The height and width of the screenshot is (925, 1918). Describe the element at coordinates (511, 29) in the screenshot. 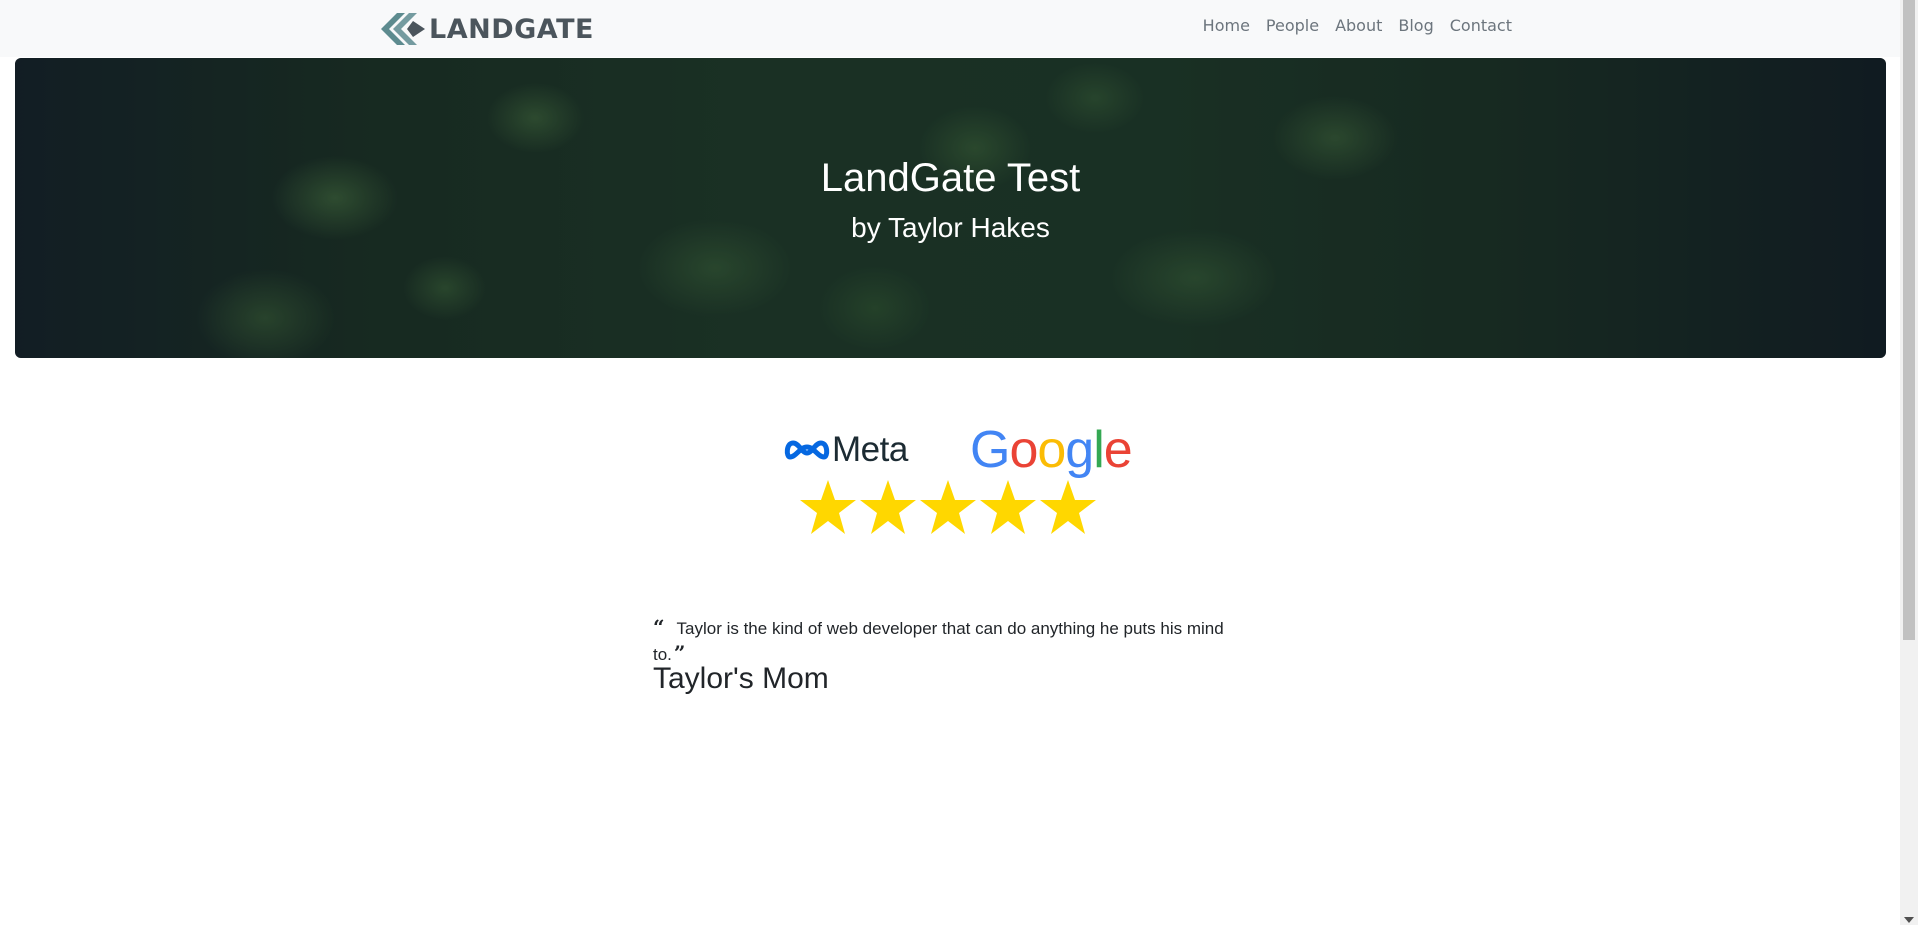

I see `brand-name: LANDGATE` at that location.